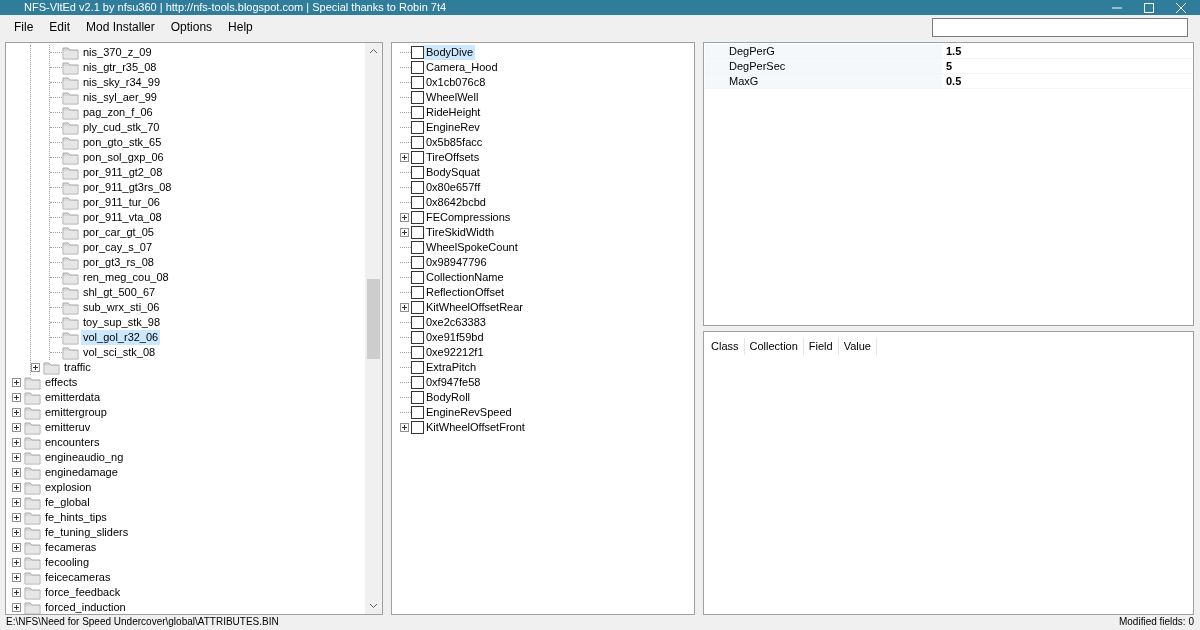 The image size is (1200, 630). What do you see at coordinates (456, 322) in the screenshot?
I see `tree-item: 0xe2c63383` at bounding box center [456, 322].